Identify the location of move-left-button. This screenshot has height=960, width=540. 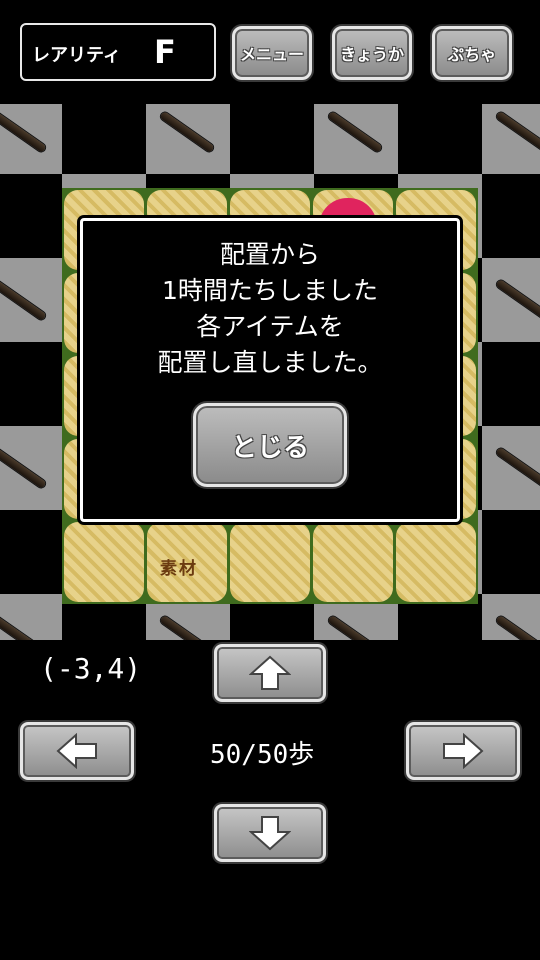
(77, 751).